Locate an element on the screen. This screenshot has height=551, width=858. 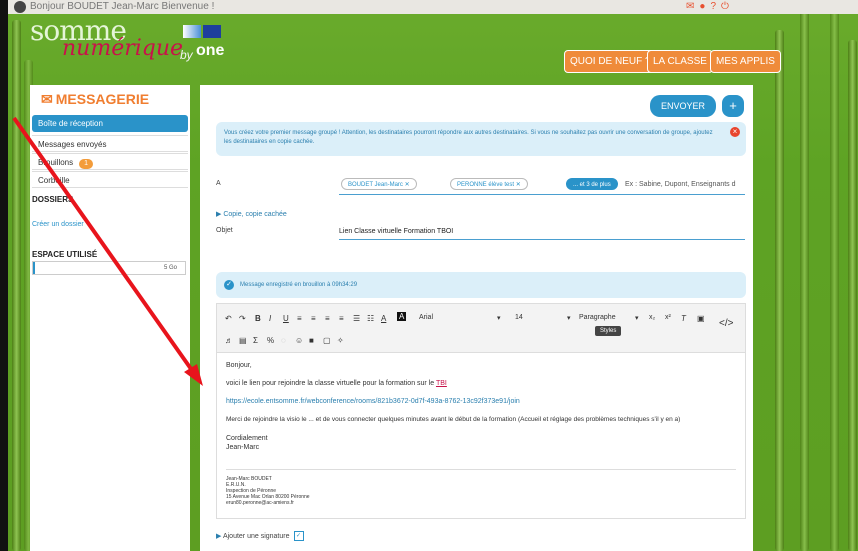
bold-icon: B is located at coordinates (258, 318).